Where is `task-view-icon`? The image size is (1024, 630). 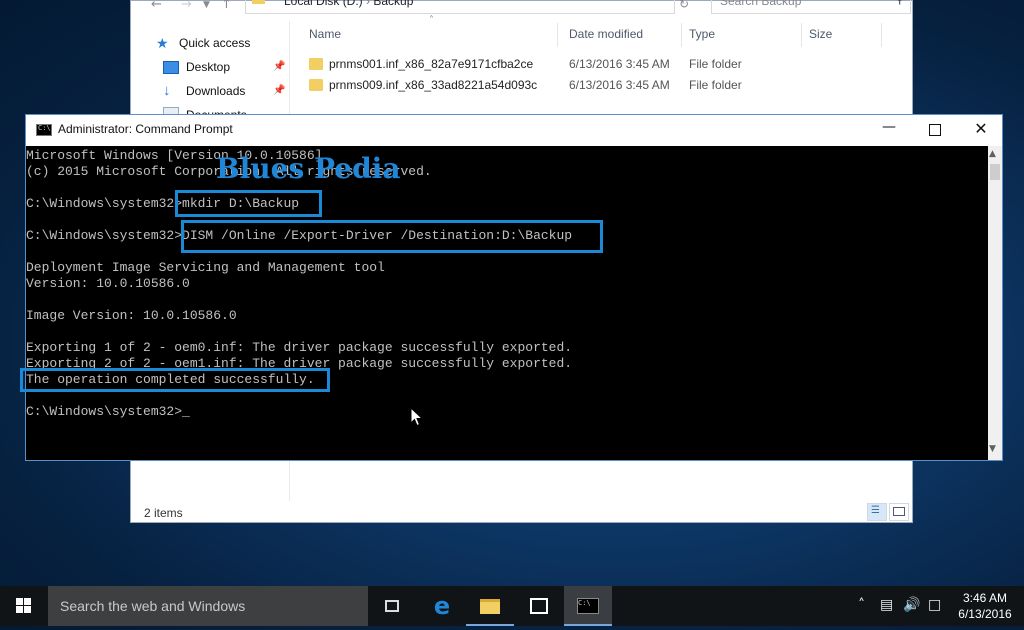
task-view-icon is located at coordinates (392, 606).